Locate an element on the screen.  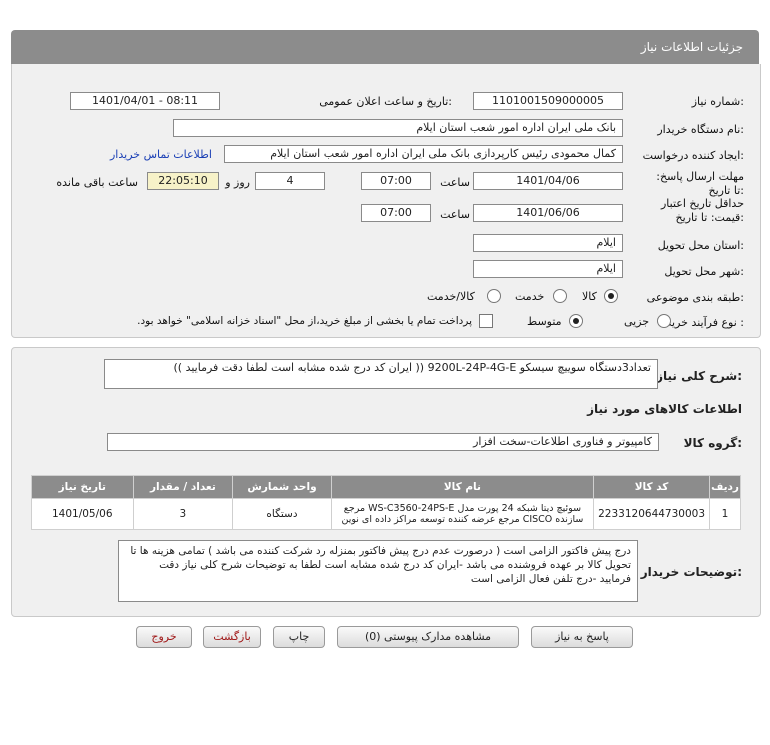
goods-group-field: کامپیوتر و فناوری اطلاعات-سخت افزار is located at coordinates (383, 442).